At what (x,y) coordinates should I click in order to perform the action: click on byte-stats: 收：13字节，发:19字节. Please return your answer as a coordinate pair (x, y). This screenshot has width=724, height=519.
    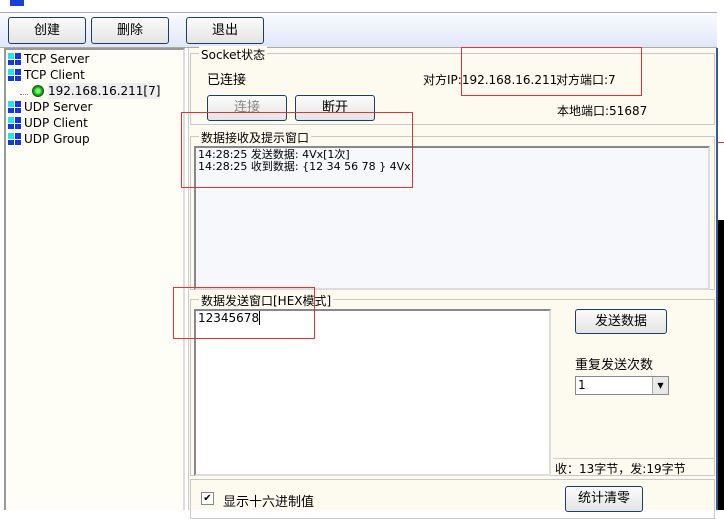
    Looking at the image, I should click on (634, 467).